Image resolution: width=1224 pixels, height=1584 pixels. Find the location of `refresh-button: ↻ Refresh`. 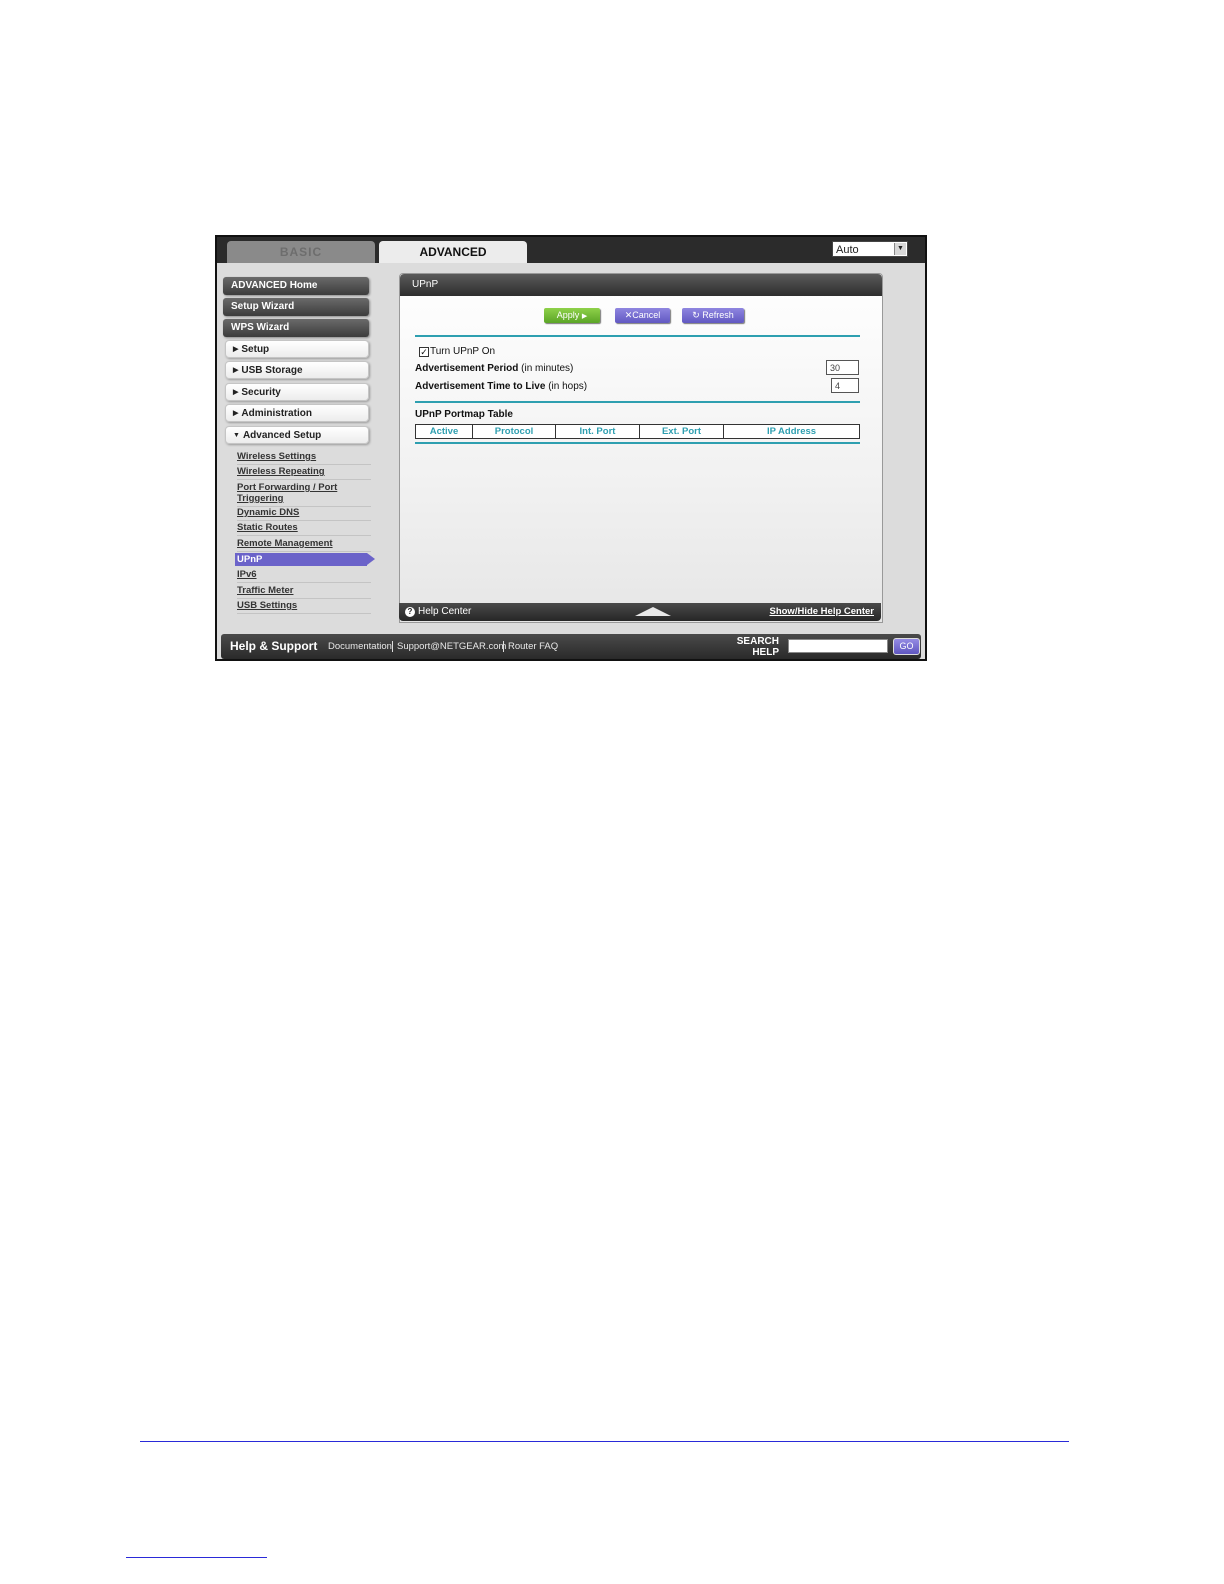

refresh-button: ↻ Refresh is located at coordinates (713, 315).